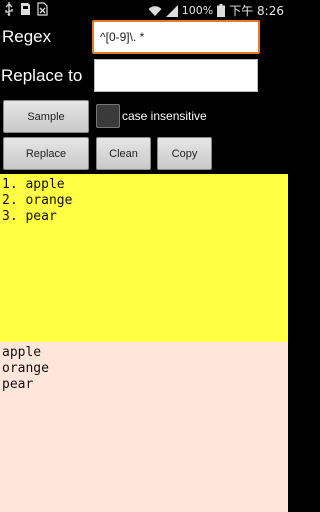  What do you see at coordinates (184, 153) in the screenshot?
I see `copy-button: Copy` at bounding box center [184, 153].